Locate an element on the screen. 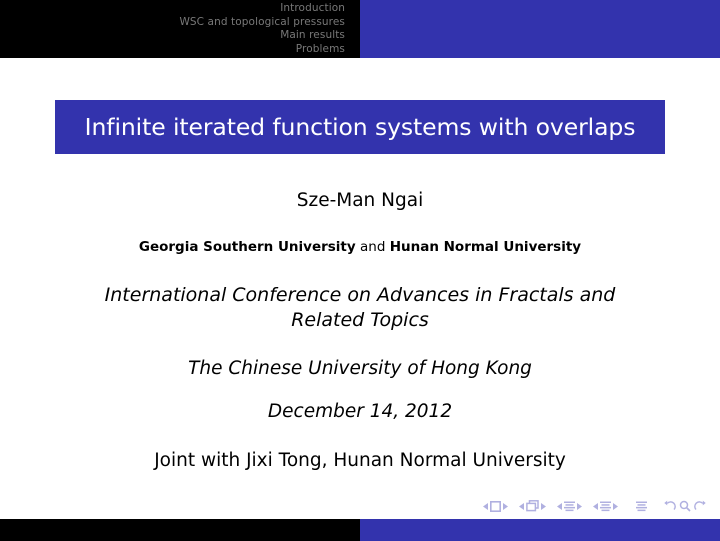 This screenshot has width=720, height=541. venue-name: The Chinese University of Hong Kong is located at coordinates (360, 368).